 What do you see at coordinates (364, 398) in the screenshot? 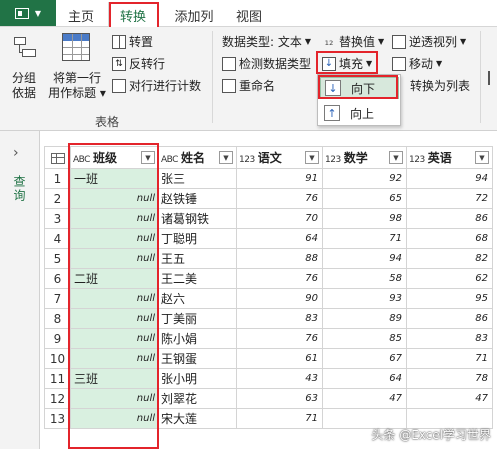
I see `math-score-cell: 47` at bounding box center [364, 398].